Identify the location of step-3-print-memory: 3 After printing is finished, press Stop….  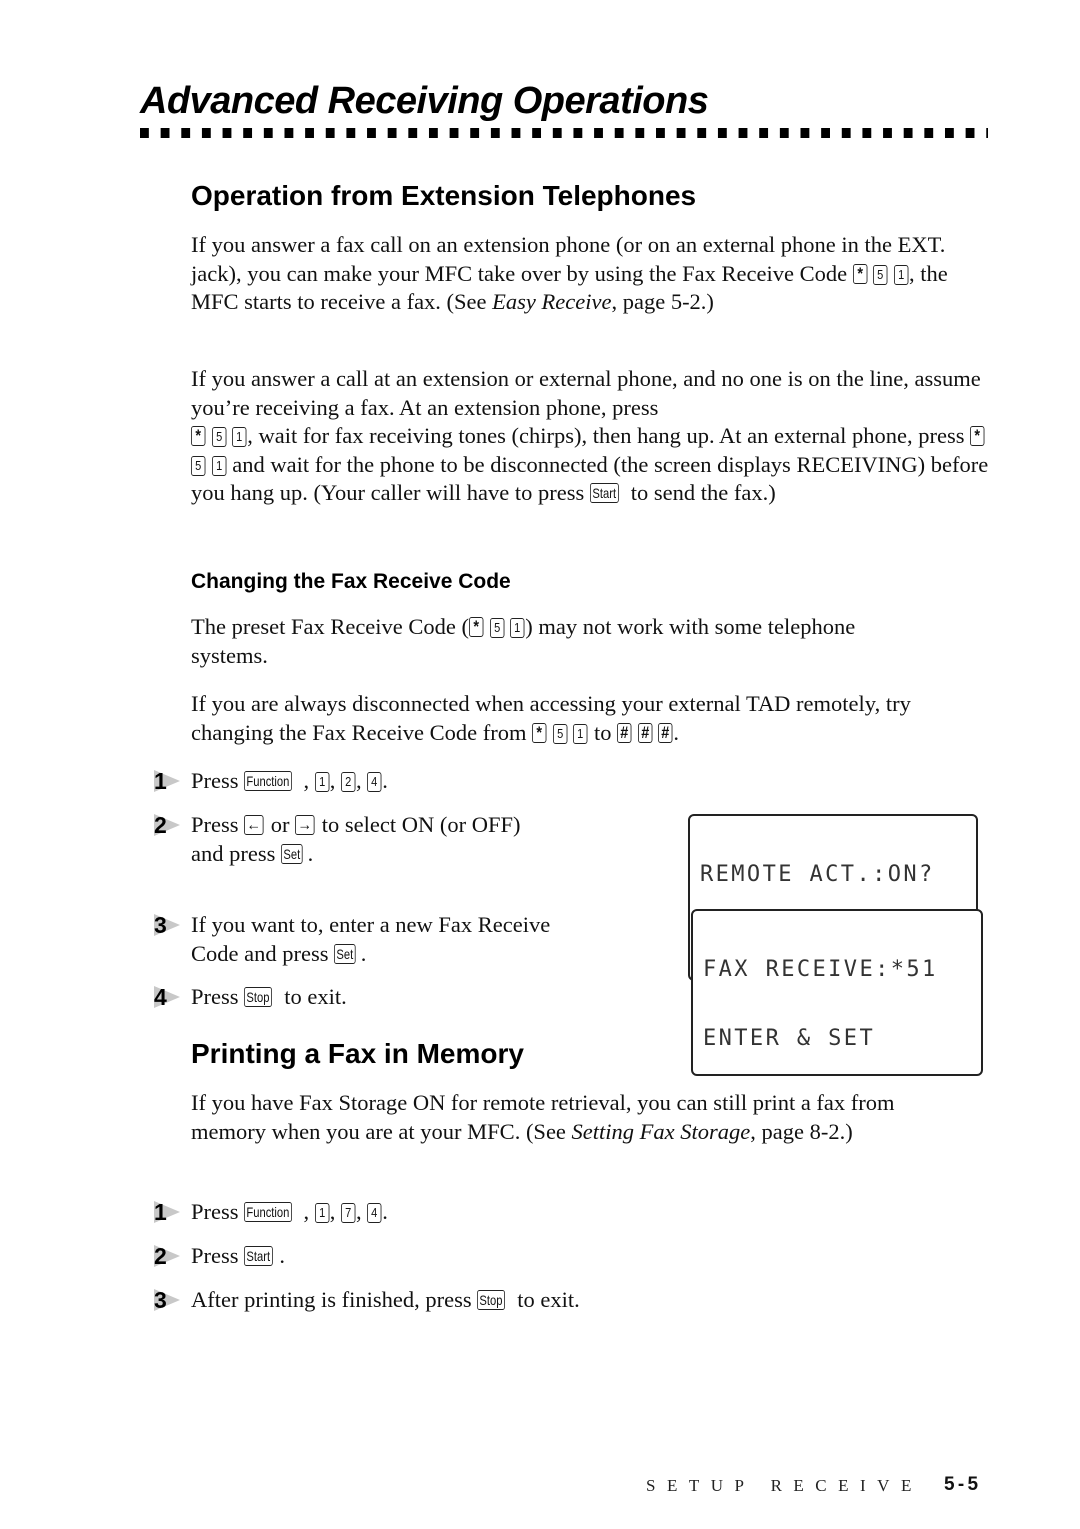
(450, 1301).